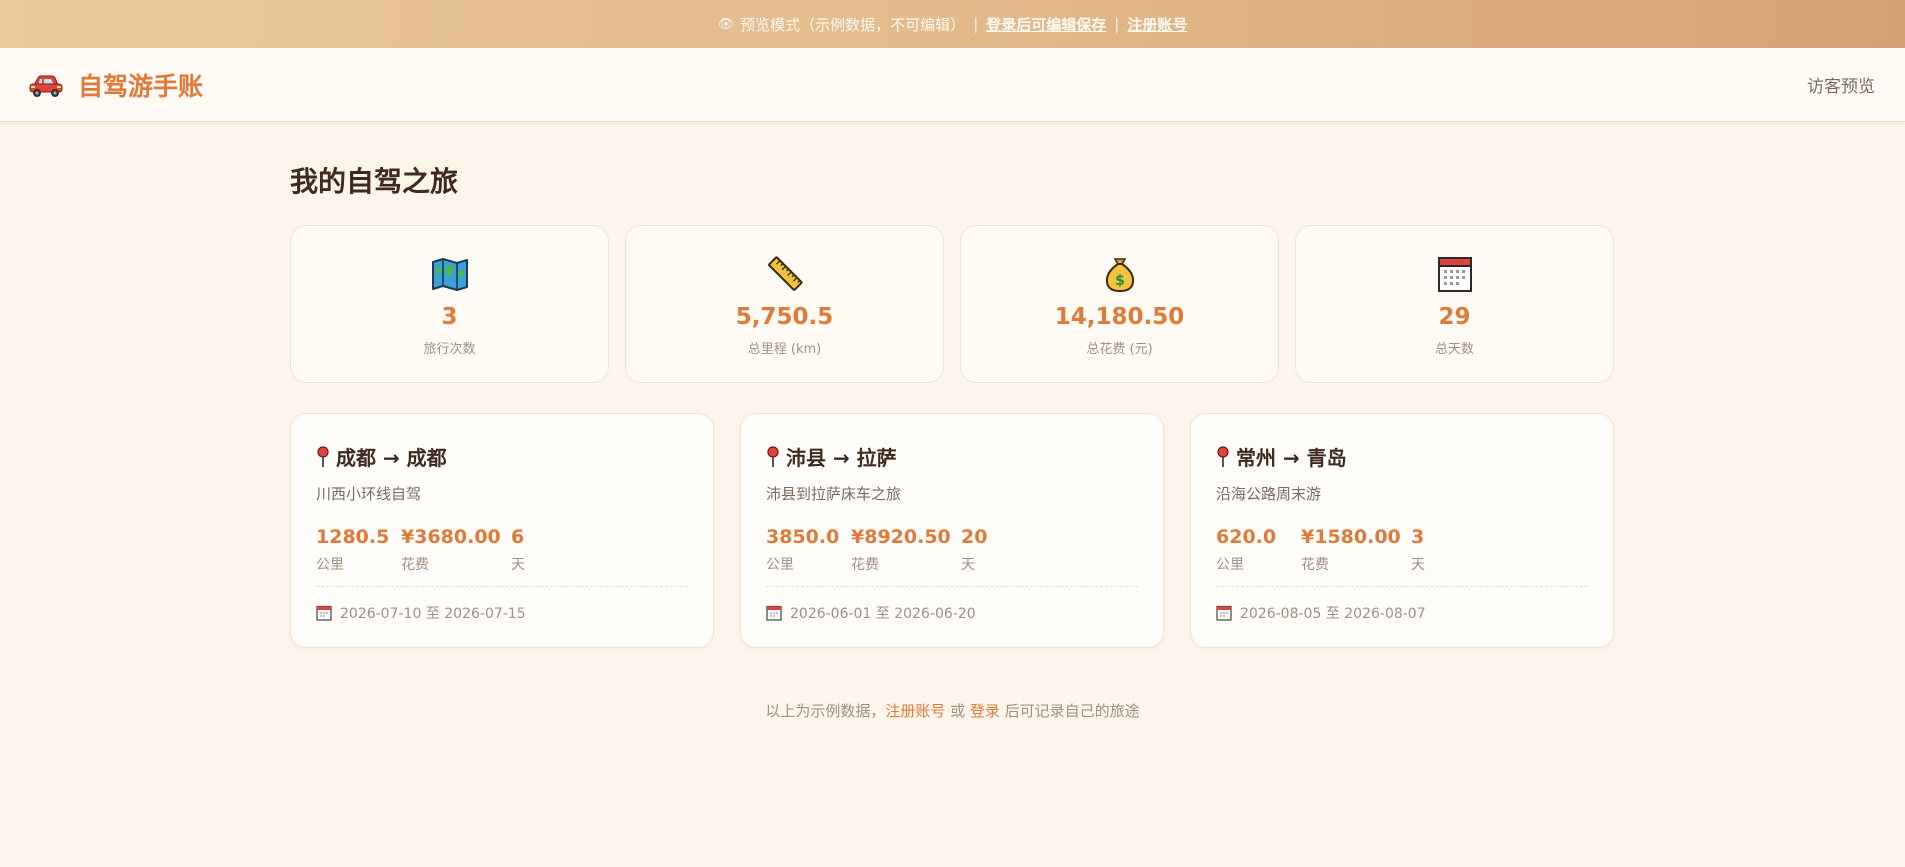 The image size is (1905, 867). What do you see at coordinates (449, 274) in the screenshot?
I see `map-icon` at bounding box center [449, 274].